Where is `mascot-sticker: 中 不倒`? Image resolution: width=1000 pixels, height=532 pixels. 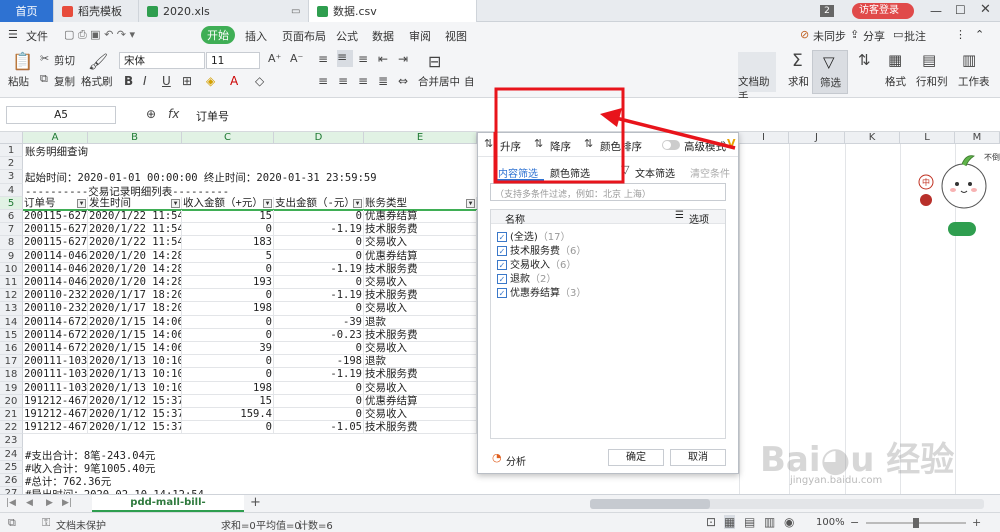 mascot-sticker: 中 不倒 is located at coordinates (959, 184).